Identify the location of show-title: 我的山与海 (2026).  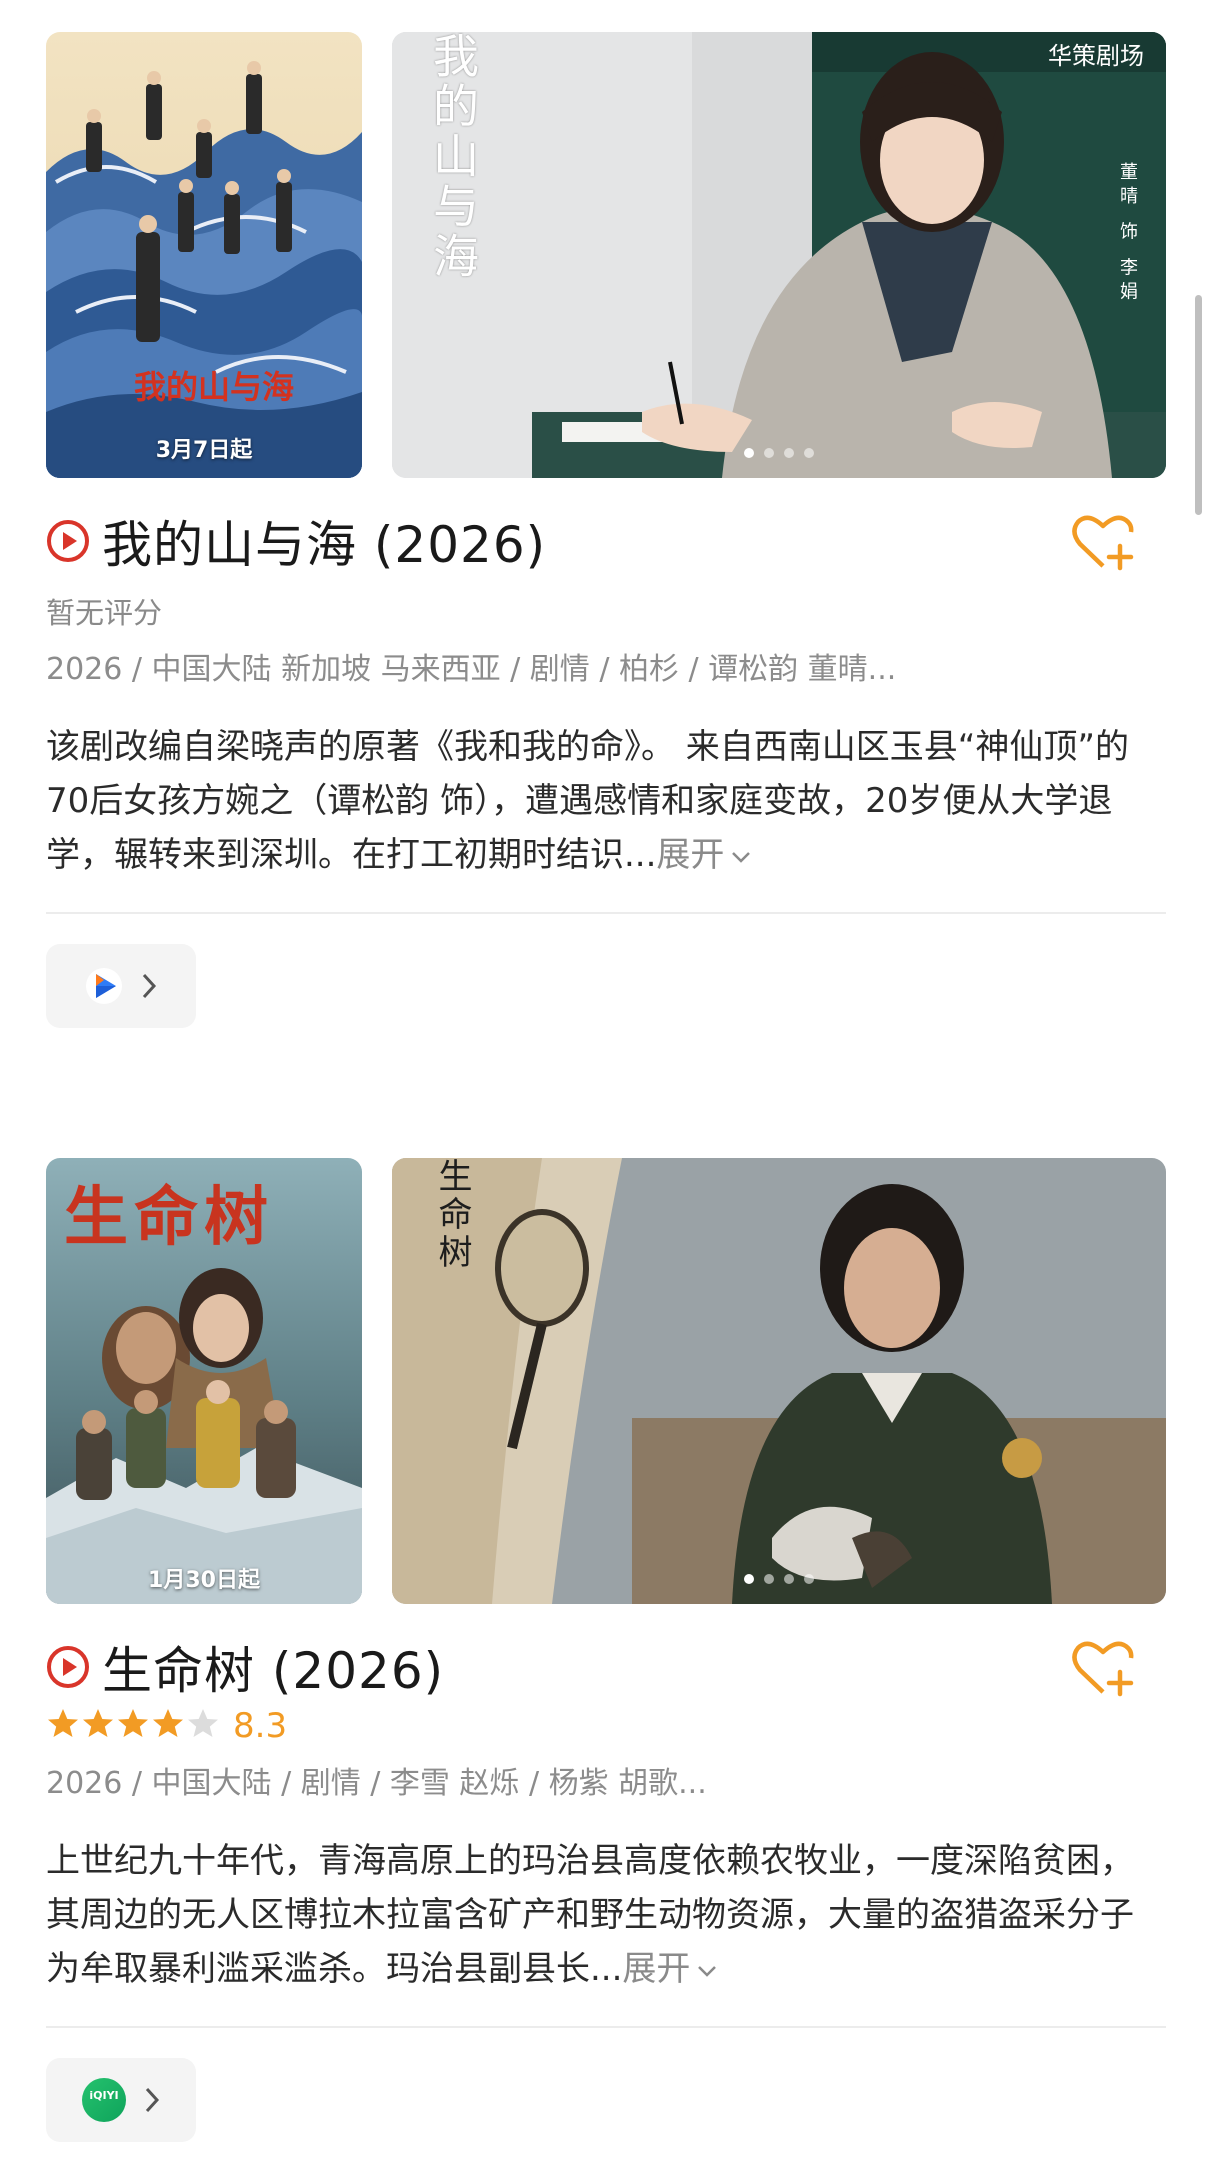
(324, 541).